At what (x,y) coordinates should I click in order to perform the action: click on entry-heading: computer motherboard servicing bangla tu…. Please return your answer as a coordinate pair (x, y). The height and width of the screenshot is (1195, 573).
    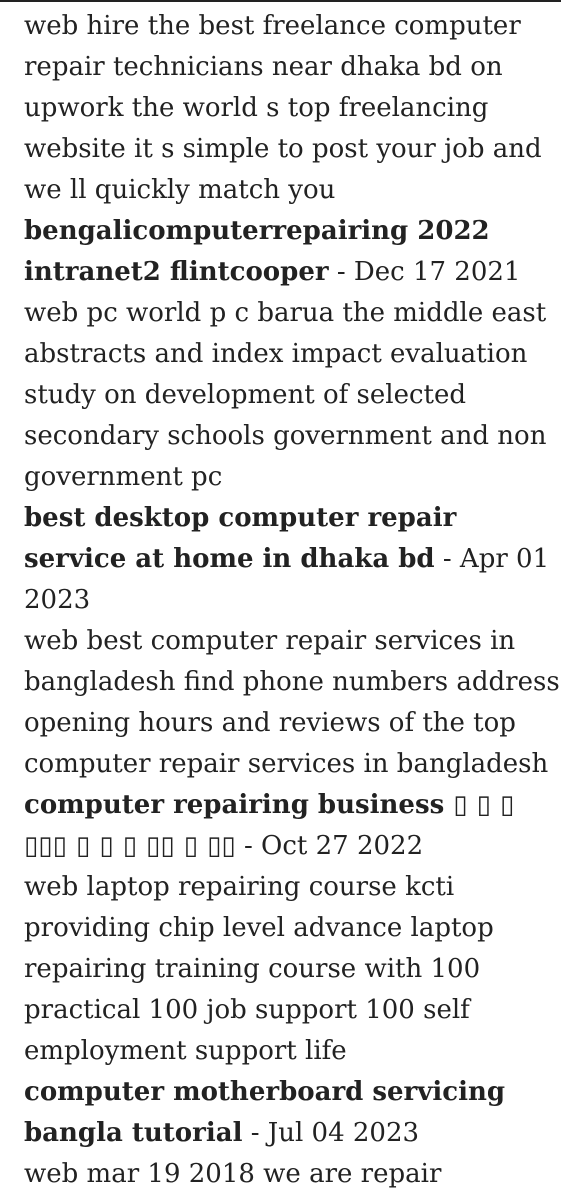
    Looking at the image, I should click on (293, 1113).